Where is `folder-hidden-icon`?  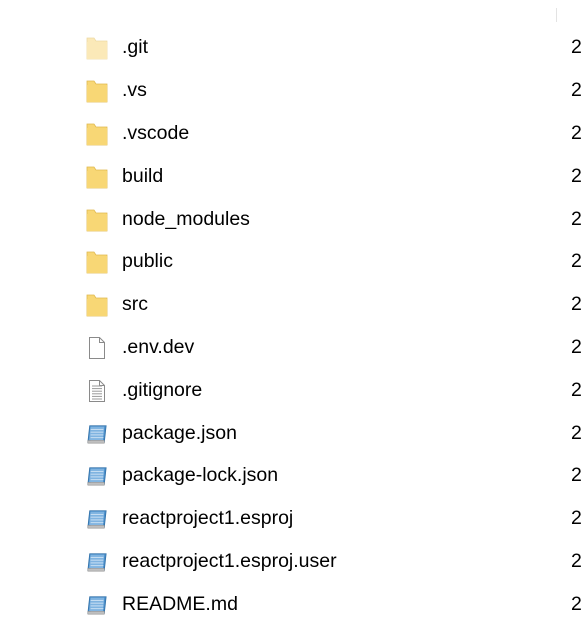 folder-hidden-icon is located at coordinates (97, 48).